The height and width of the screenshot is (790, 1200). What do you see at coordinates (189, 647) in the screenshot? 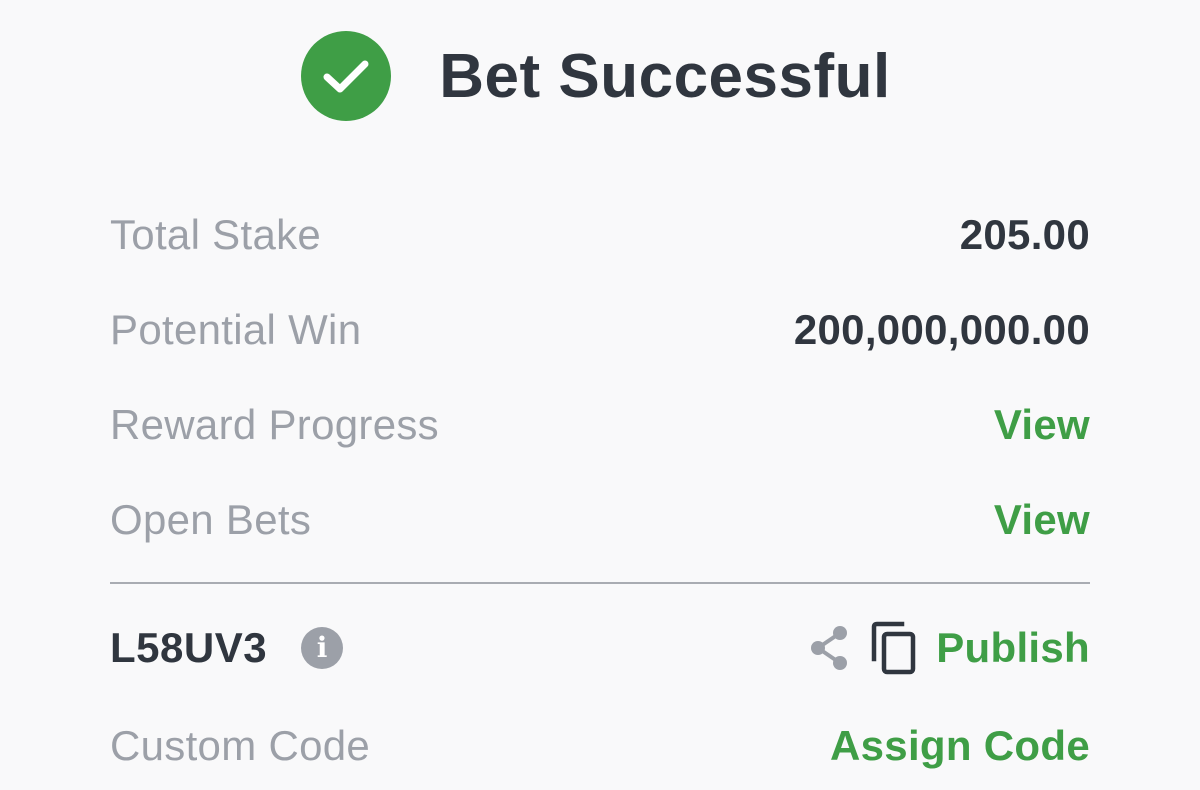
I see `booking-code: L58UV3` at bounding box center [189, 647].